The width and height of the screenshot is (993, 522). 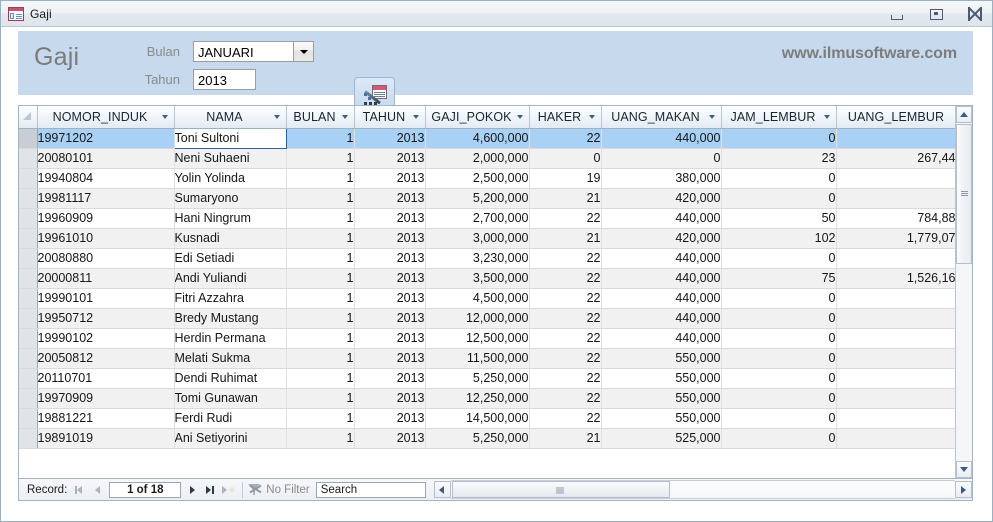 I want to click on cell-nomor-induk: 20050812, so click(x=106, y=358).